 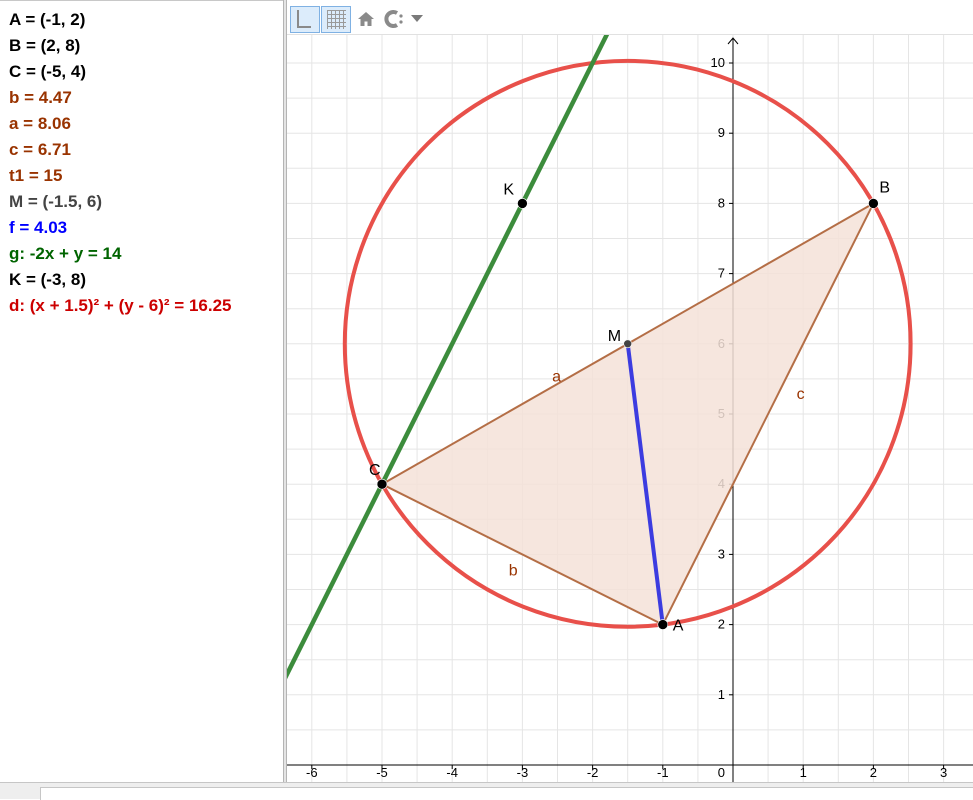 What do you see at coordinates (47, 20) in the screenshot?
I see `algebra-item: A = (-1, 2)` at bounding box center [47, 20].